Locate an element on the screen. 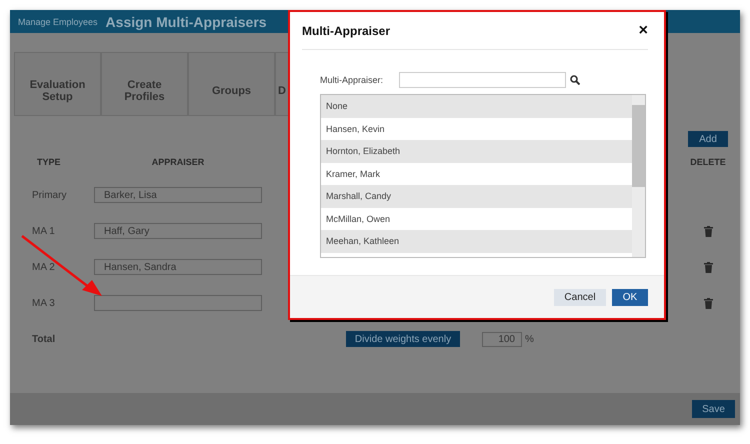 The image size is (750, 444). column-header: TYPE is located at coordinates (49, 162).